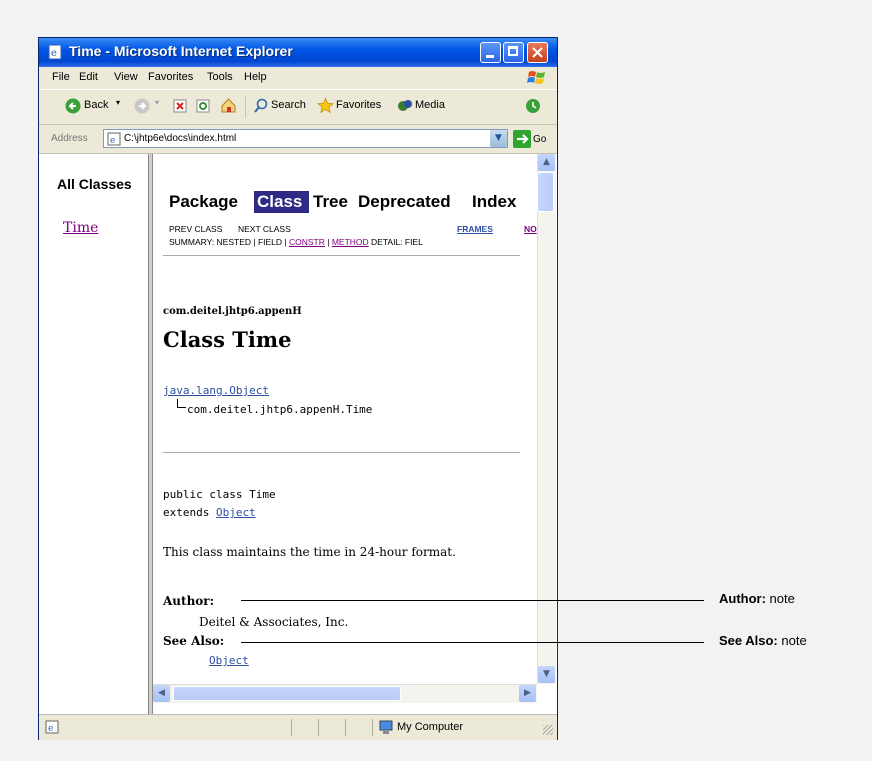 This screenshot has width=872, height=761. I want to click on see-also-label: See Also:, so click(194, 641).